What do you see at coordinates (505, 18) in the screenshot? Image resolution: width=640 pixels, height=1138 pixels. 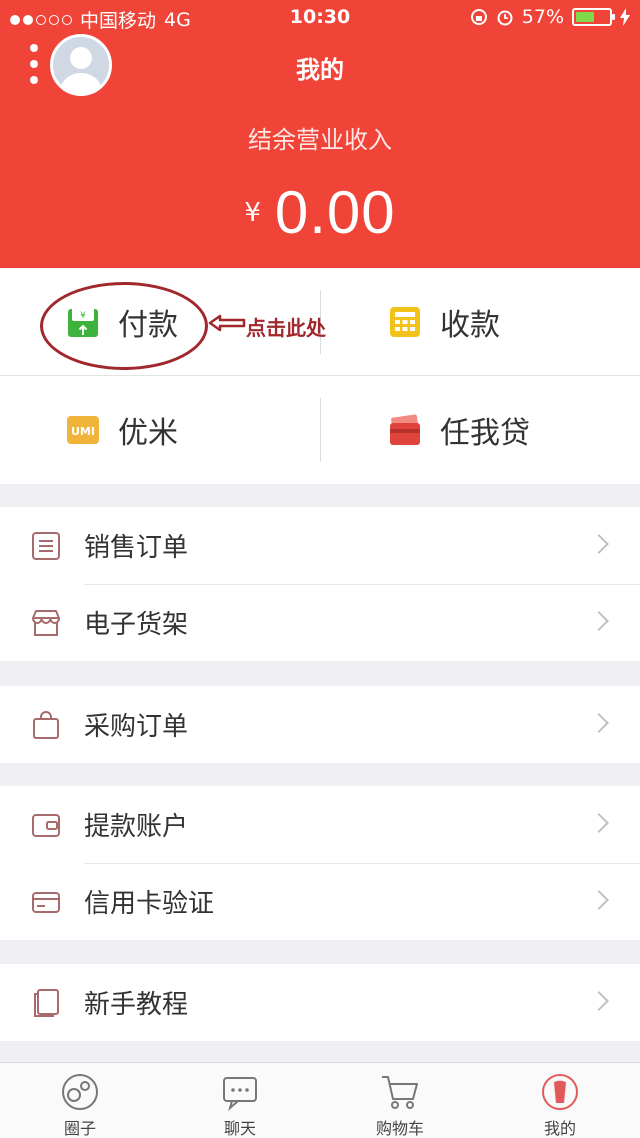 I see `alarm-icon` at bounding box center [505, 18].